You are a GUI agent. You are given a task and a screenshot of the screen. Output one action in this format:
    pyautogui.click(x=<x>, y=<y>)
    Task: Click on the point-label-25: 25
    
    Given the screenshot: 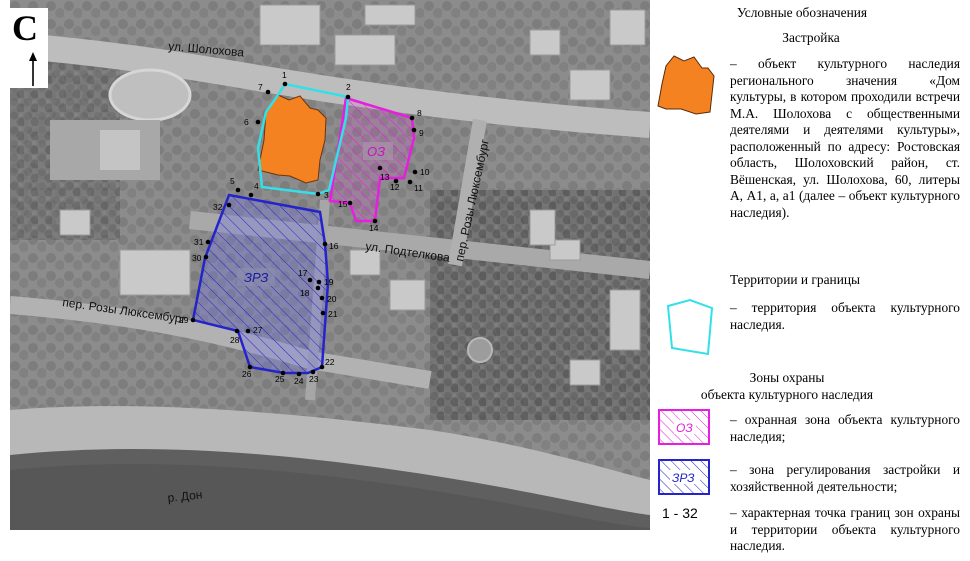 What is the action you would take?
    pyautogui.click(x=280, y=379)
    